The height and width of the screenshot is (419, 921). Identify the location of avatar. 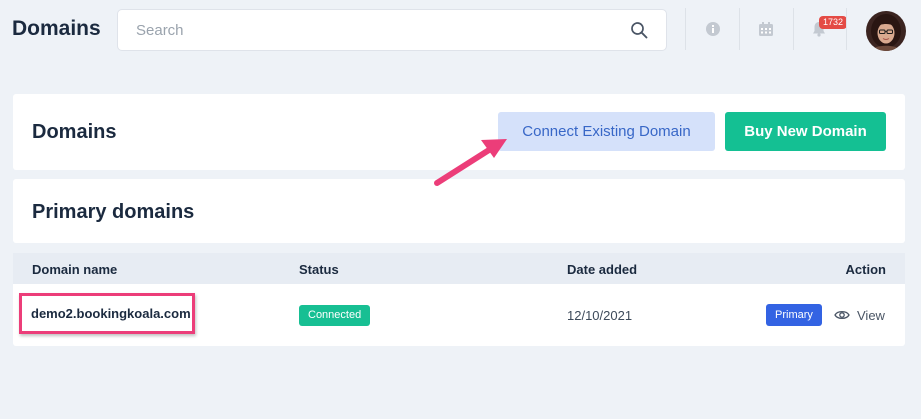
(886, 31).